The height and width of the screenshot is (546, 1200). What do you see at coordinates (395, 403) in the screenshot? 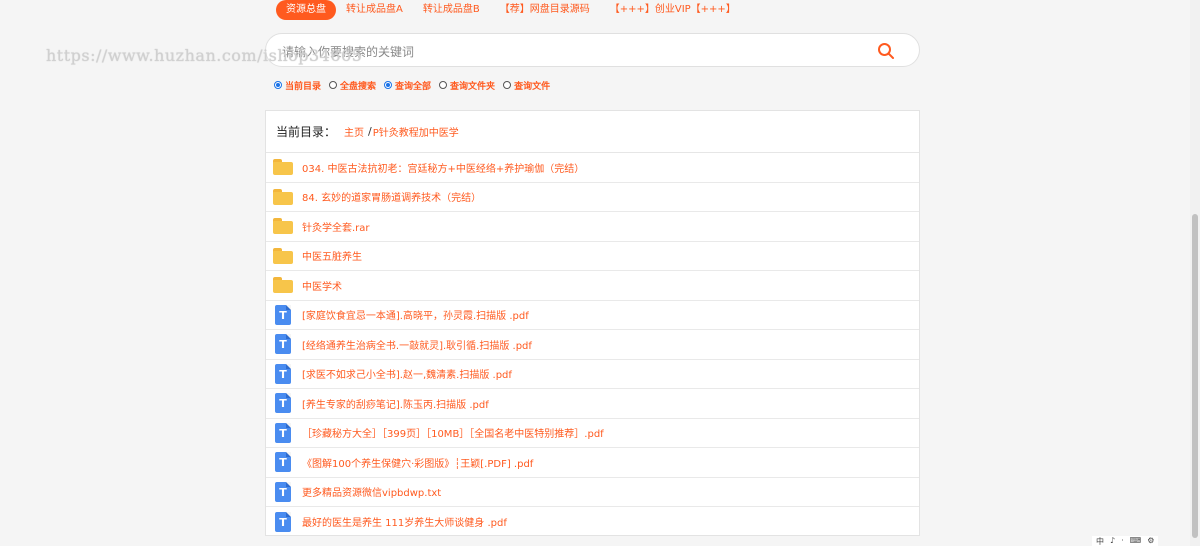
I see `file-name-link: [养生专家的刮痧笔记].陈玉丙.扫描版 .pdf` at bounding box center [395, 403].